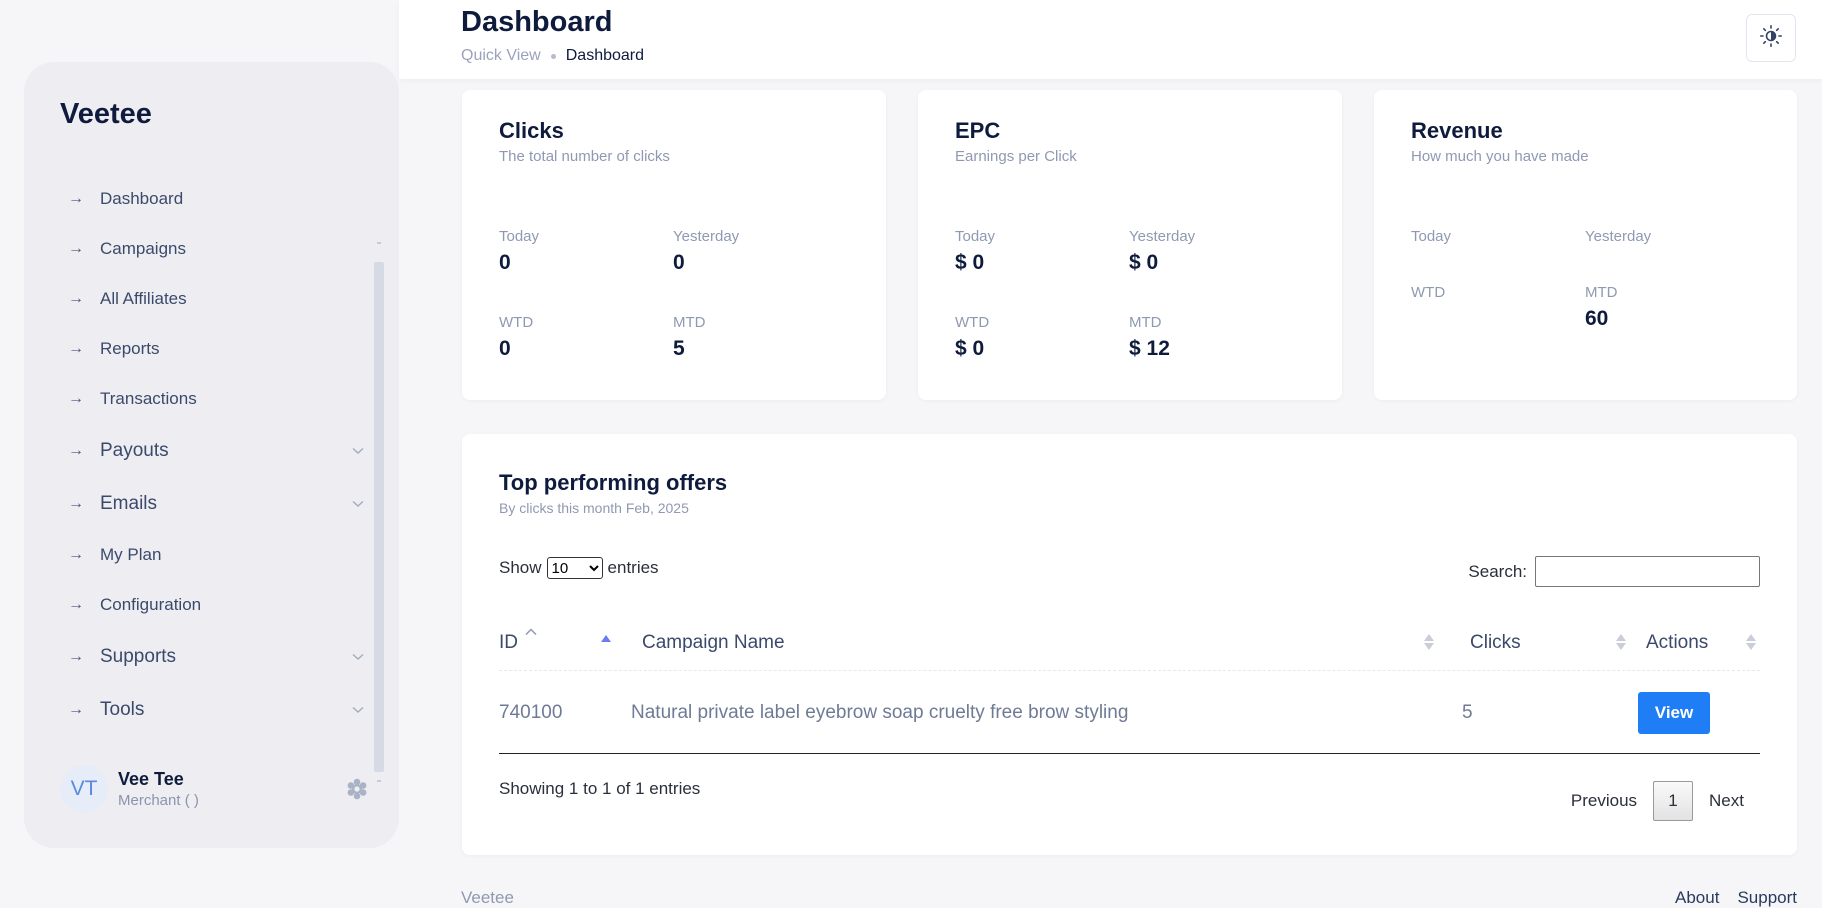 The height and width of the screenshot is (908, 1822). Describe the element at coordinates (552, 56) in the screenshot. I see `breadcrumb: Quick View Dashboard` at that location.